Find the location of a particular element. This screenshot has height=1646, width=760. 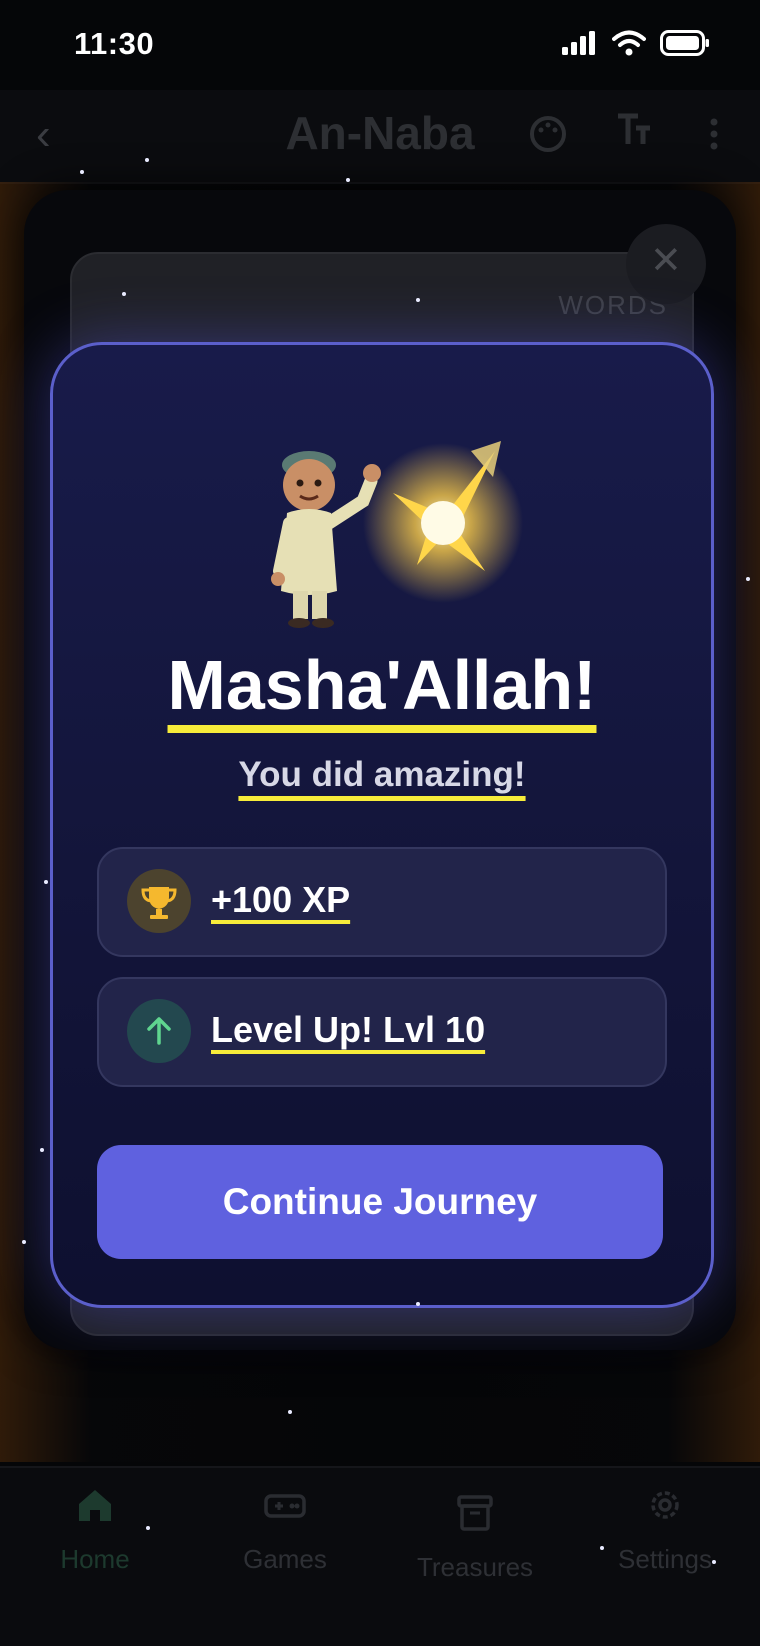

tab-home-label: Home is located at coordinates (95, 1559).